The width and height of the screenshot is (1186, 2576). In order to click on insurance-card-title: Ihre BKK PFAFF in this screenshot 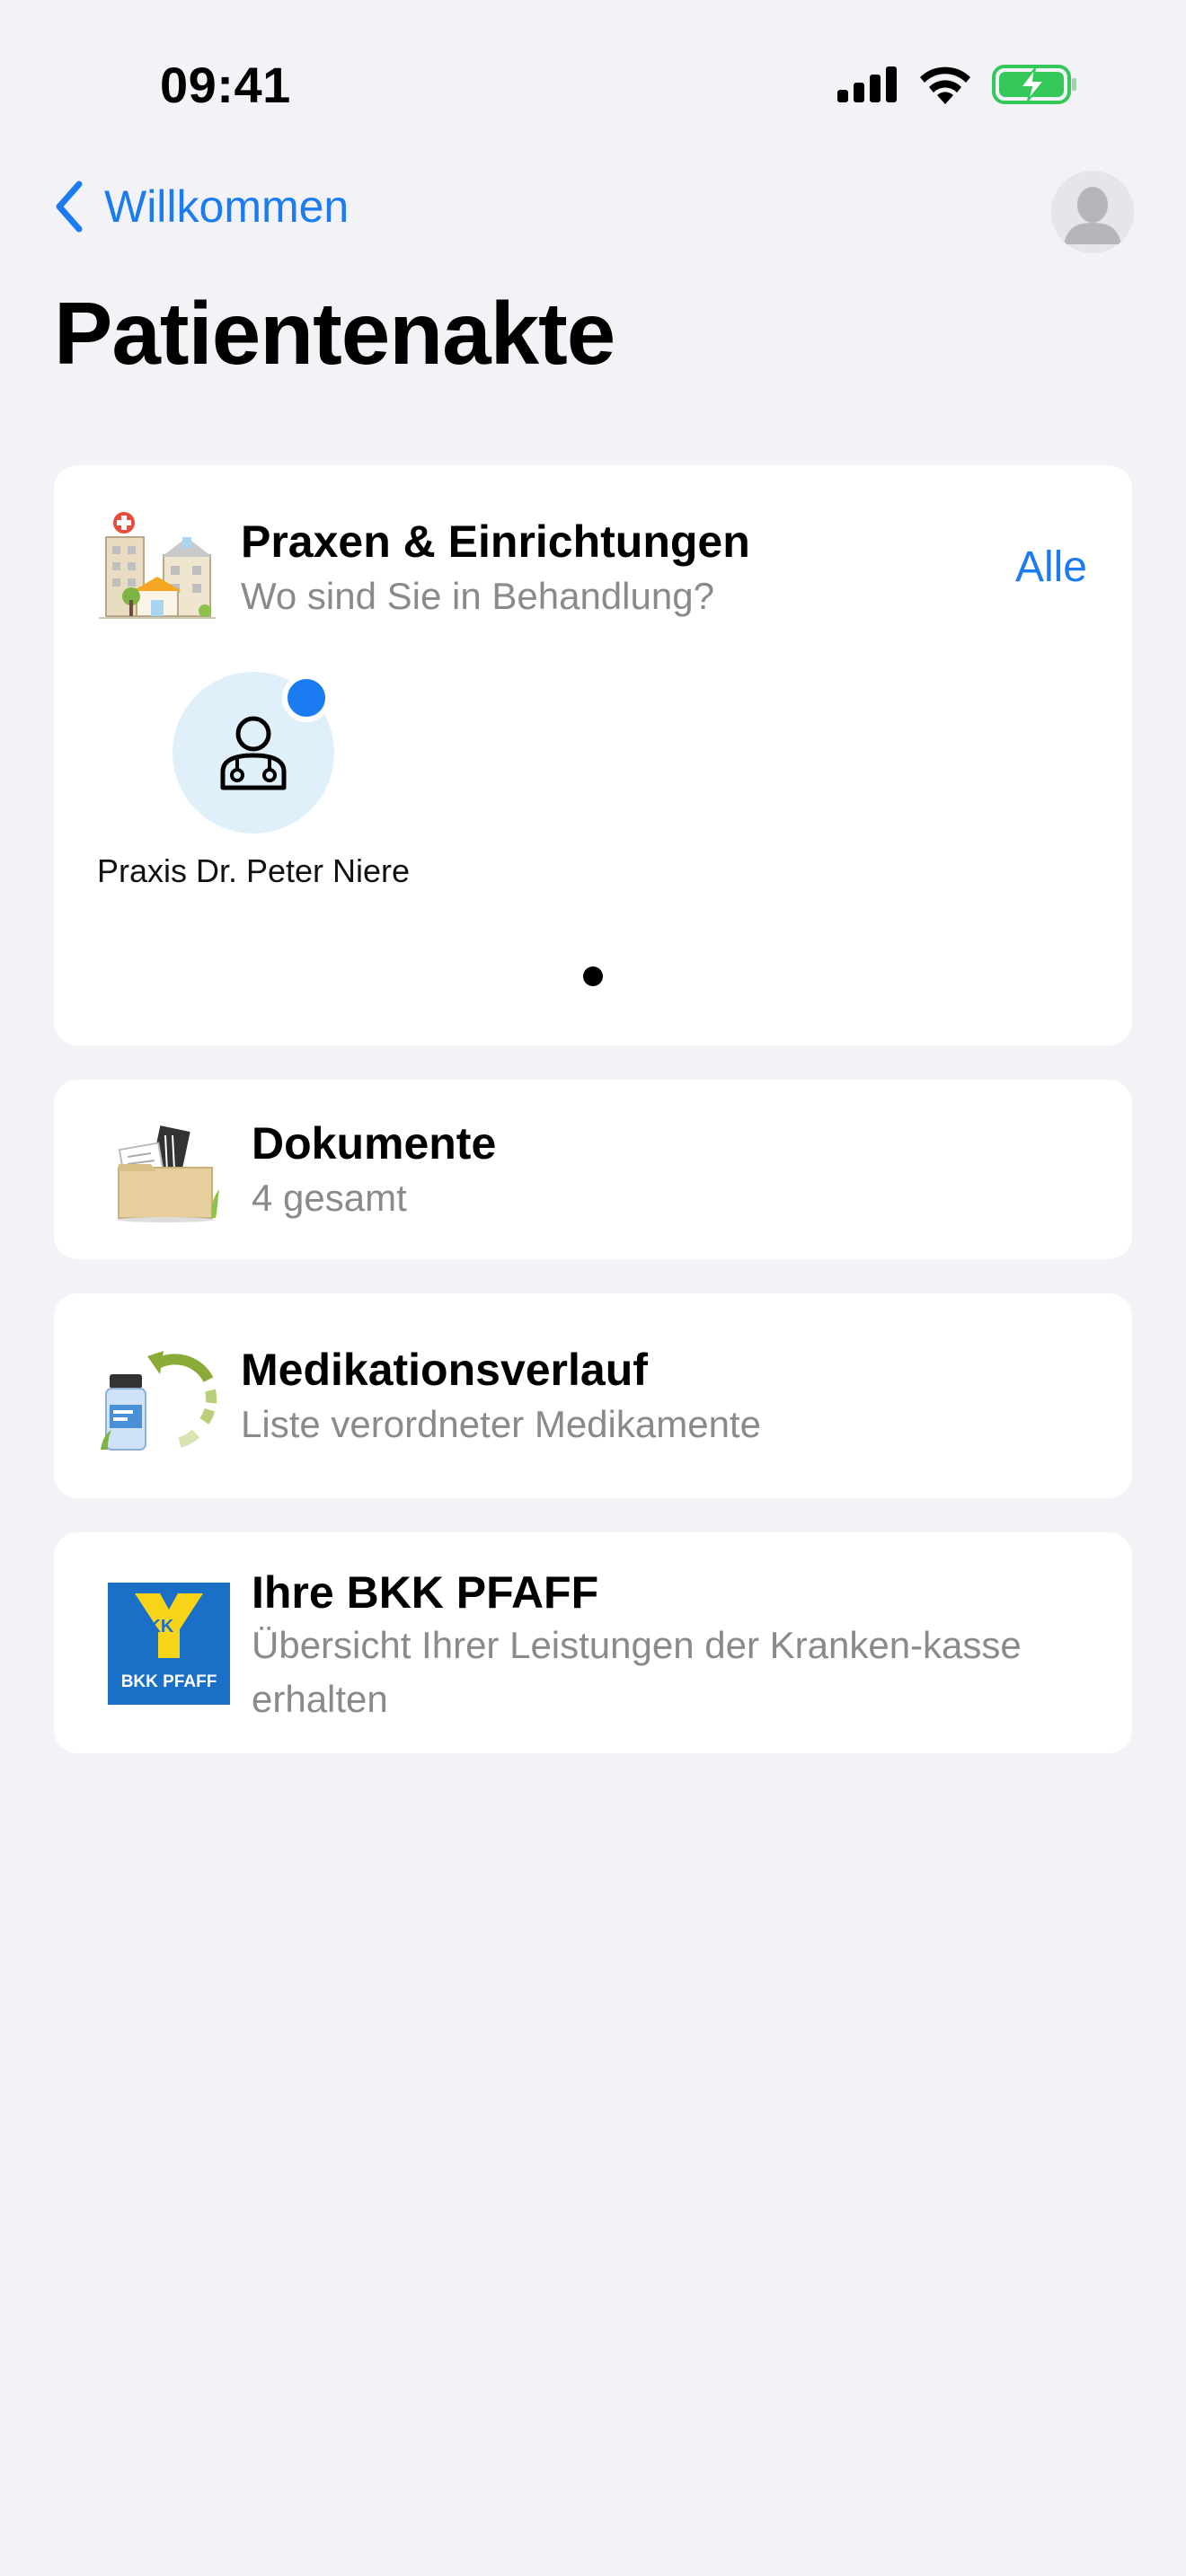, I will do `click(425, 1592)`.